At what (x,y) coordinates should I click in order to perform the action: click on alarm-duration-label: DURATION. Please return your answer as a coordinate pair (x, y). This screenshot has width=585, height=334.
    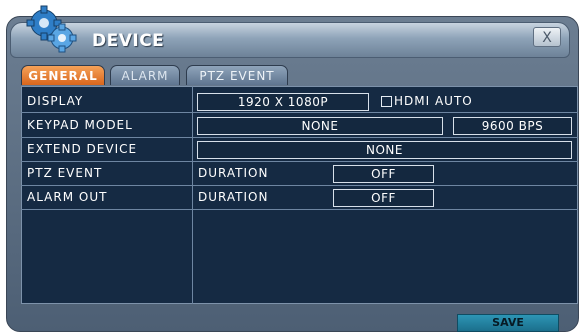
    Looking at the image, I should click on (233, 197).